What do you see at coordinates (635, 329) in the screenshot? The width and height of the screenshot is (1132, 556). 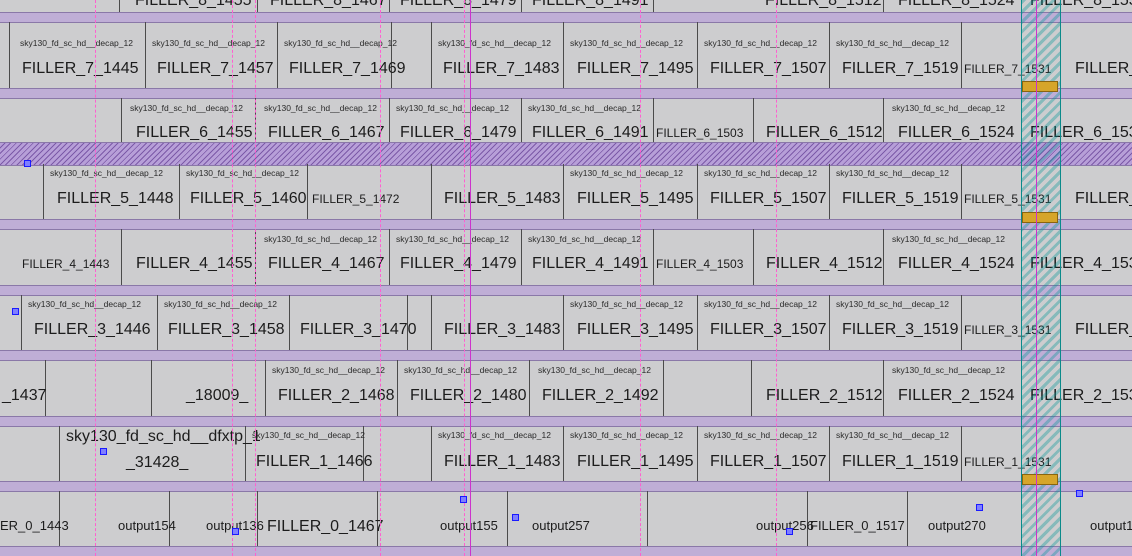 I see `cell-label: FILLER_3_1495` at bounding box center [635, 329].